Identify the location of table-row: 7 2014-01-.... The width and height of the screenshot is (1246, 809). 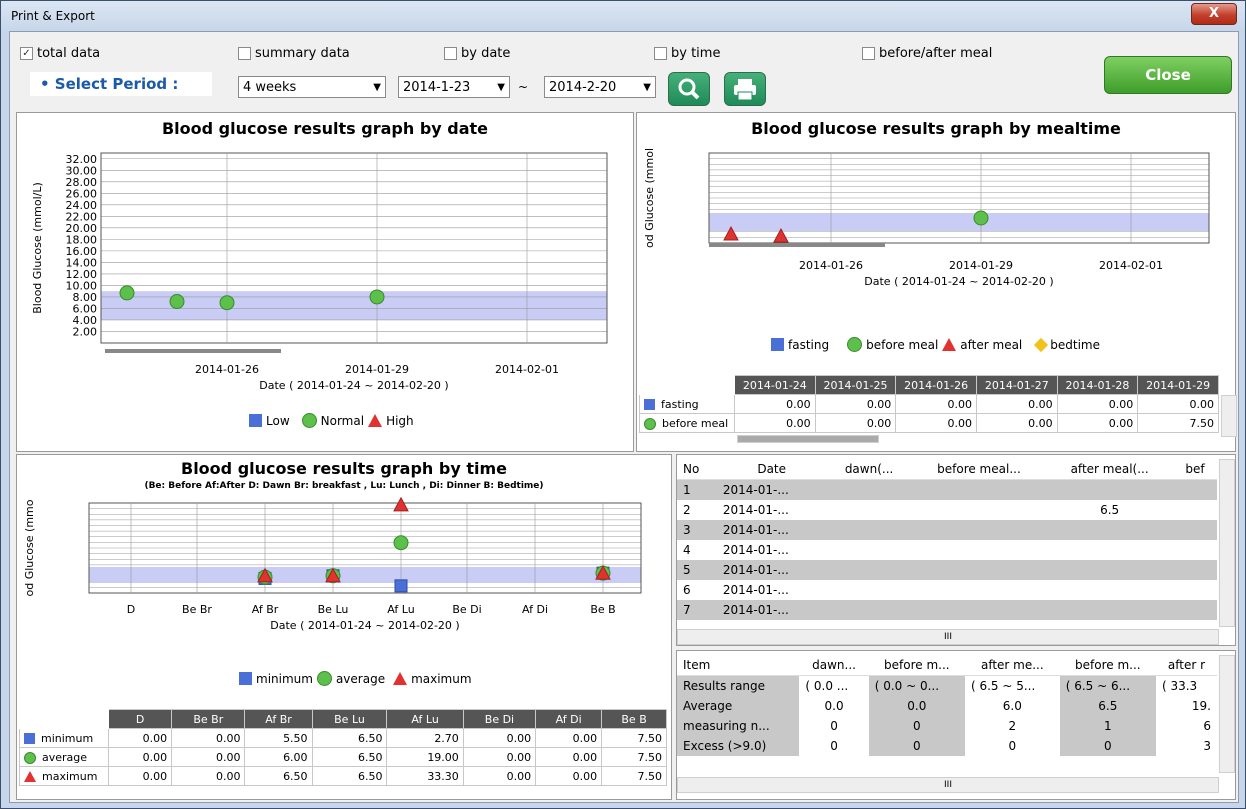
(947, 610).